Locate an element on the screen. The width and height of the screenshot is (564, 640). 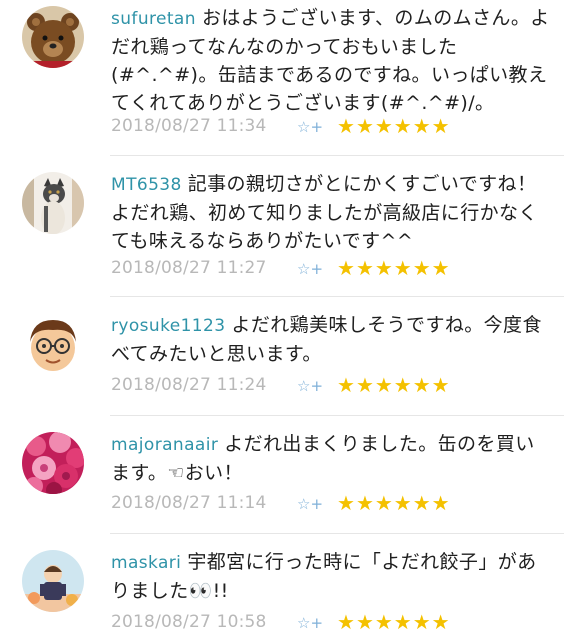
comment-meta: 2018/08/27 11:34 ☆+ ★★★★★★ is located at coordinates (281, 126).